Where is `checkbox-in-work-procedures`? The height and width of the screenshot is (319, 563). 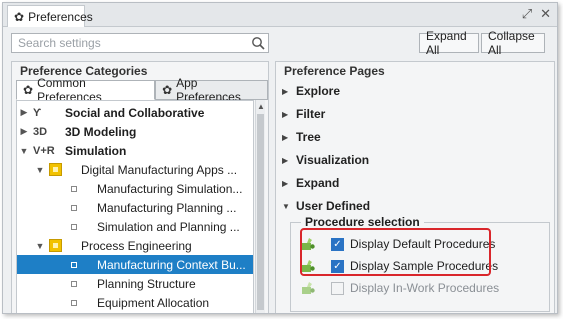
checkbox-in-work-procedures is located at coordinates (337, 288).